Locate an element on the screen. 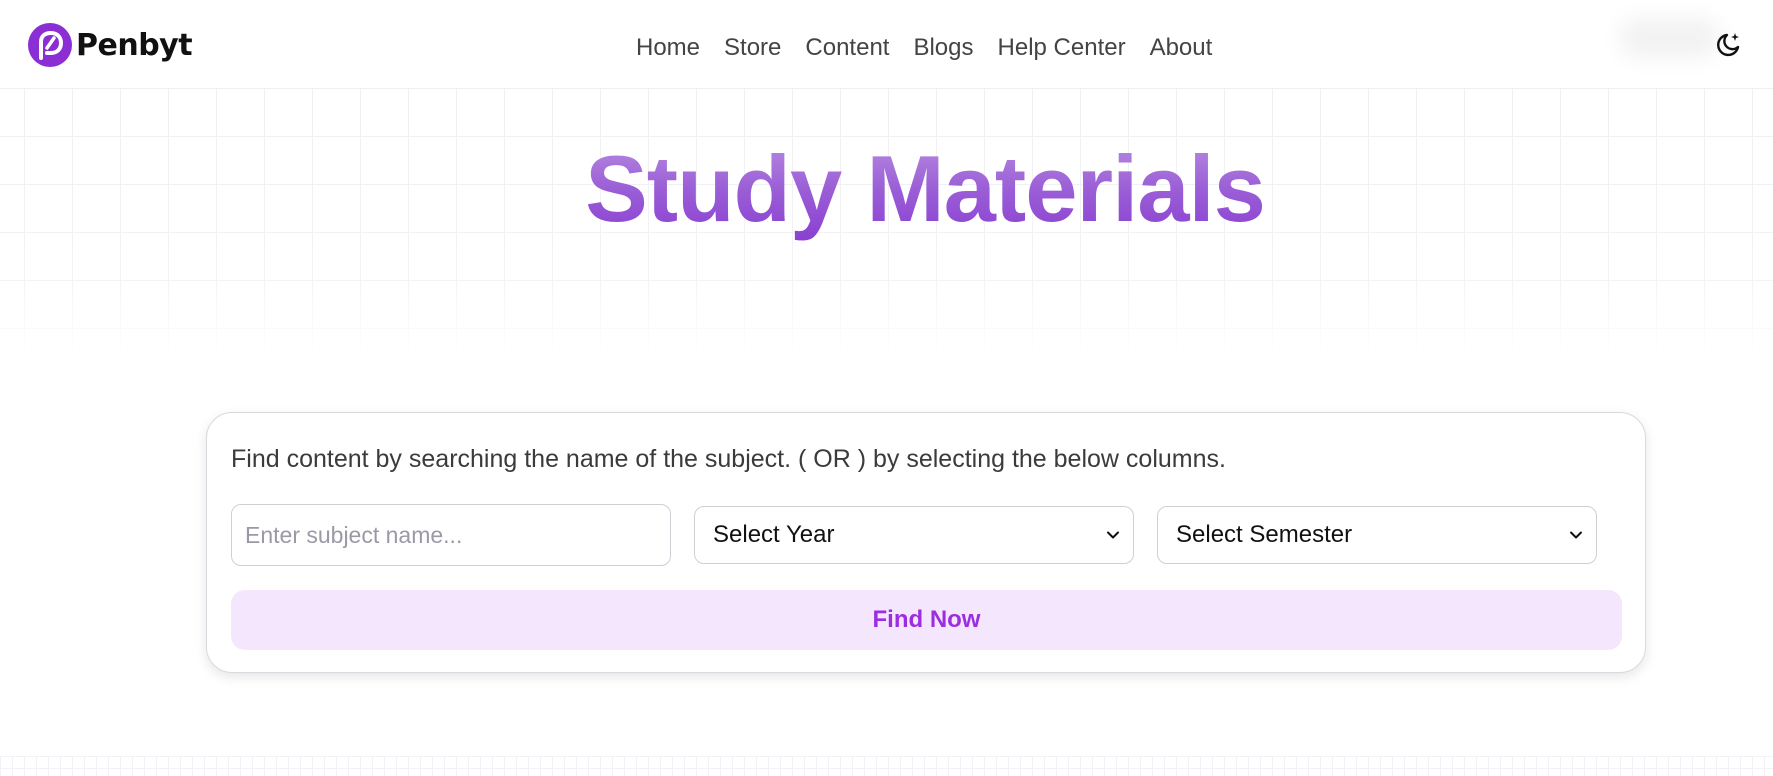 The image size is (1773, 776). find-now-button: Find Now is located at coordinates (926, 620).